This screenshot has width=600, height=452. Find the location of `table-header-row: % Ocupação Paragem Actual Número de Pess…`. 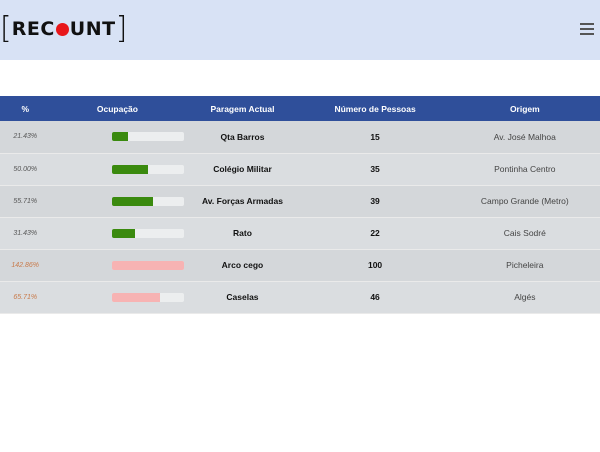

table-header-row: % Ocupação Paragem Actual Número de Pess… is located at coordinates (300, 108).